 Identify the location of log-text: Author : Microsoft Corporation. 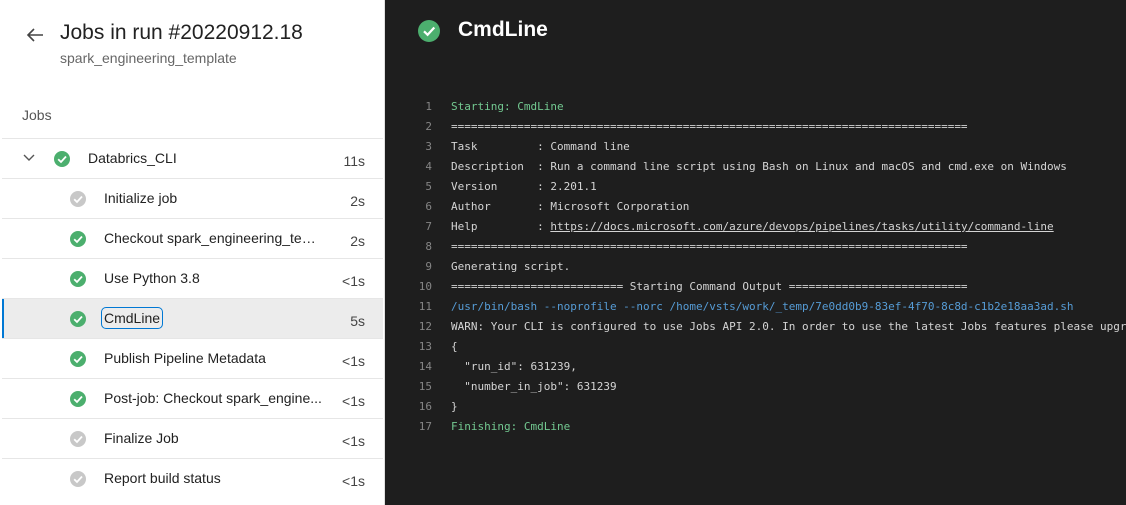
(570, 206).